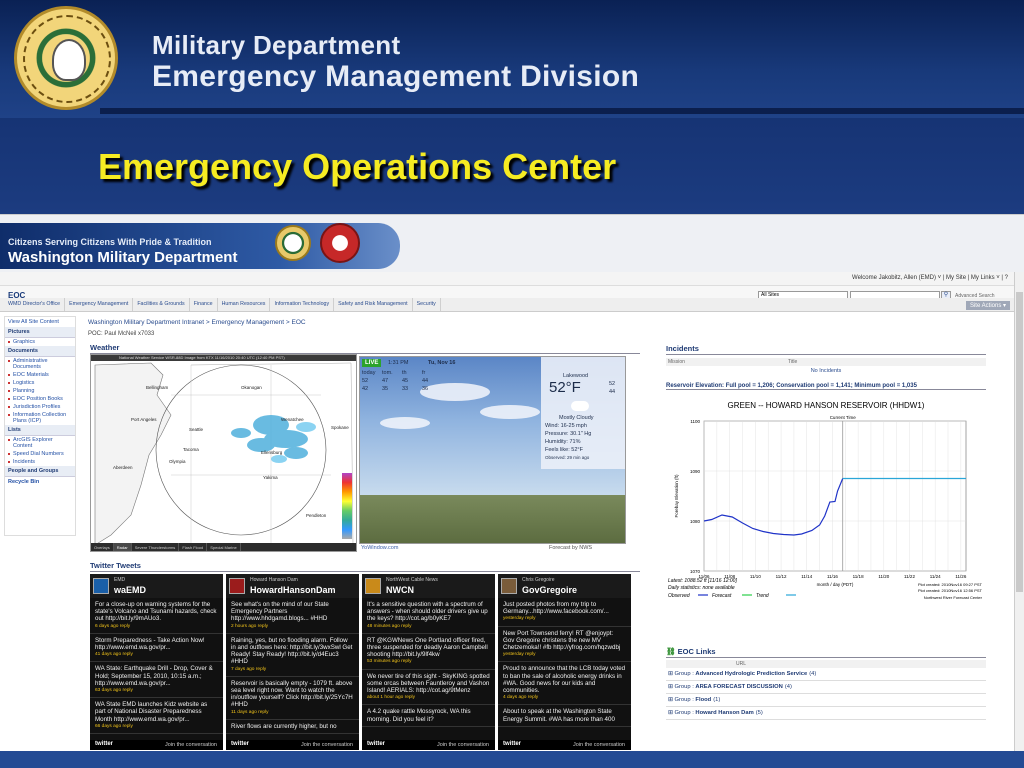 The image size is (1024, 768). What do you see at coordinates (204, 304) in the screenshot?
I see `nav-tab: Finance` at bounding box center [204, 304].